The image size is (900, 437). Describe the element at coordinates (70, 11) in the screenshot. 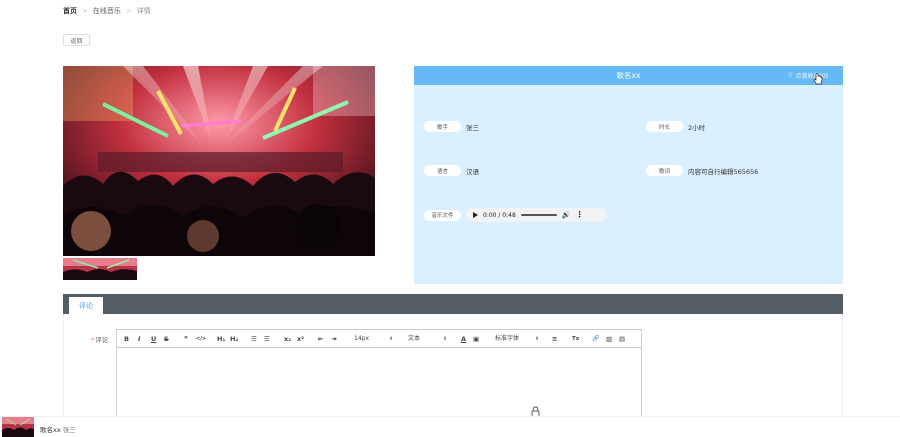

I see `breadcrumb-home: 首页` at that location.